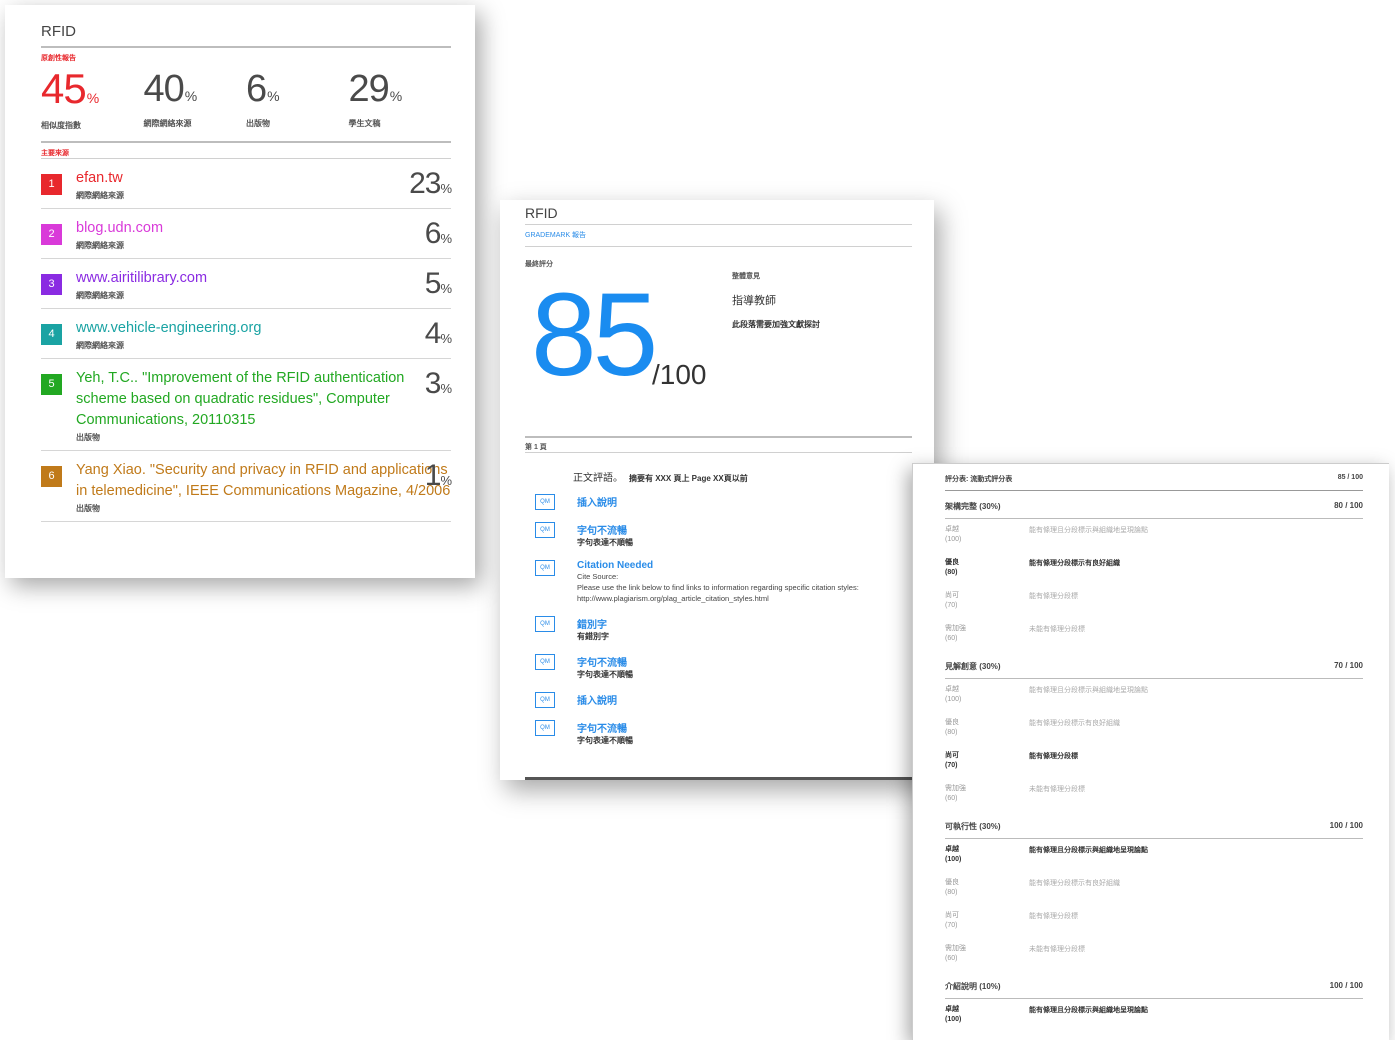 Image resolution: width=1395 pixels, height=1040 pixels. What do you see at coordinates (51, 184) in the screenshot?
I see `source-rank-badge: 1` at bounding box center [51, 184].